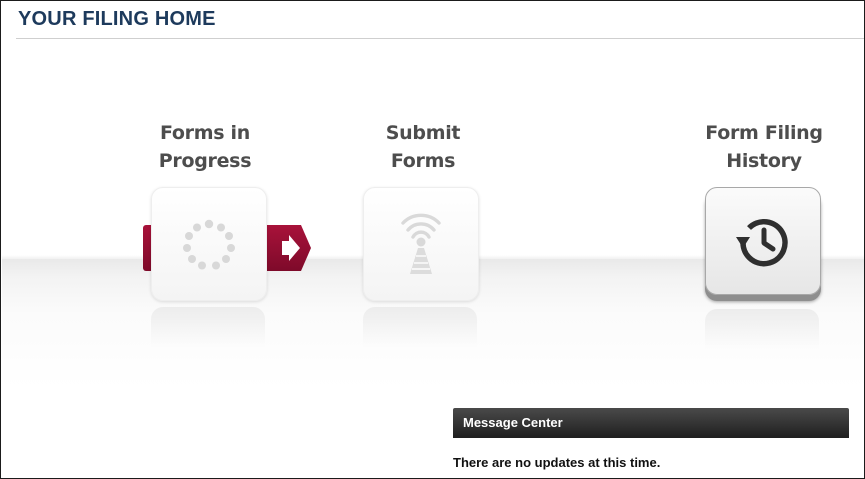 The height and width of the screenshot is (479, 865). Describe the element at coordinates (423, 161) in the screenshot. I see `step-label-line2: Forms` at that location.